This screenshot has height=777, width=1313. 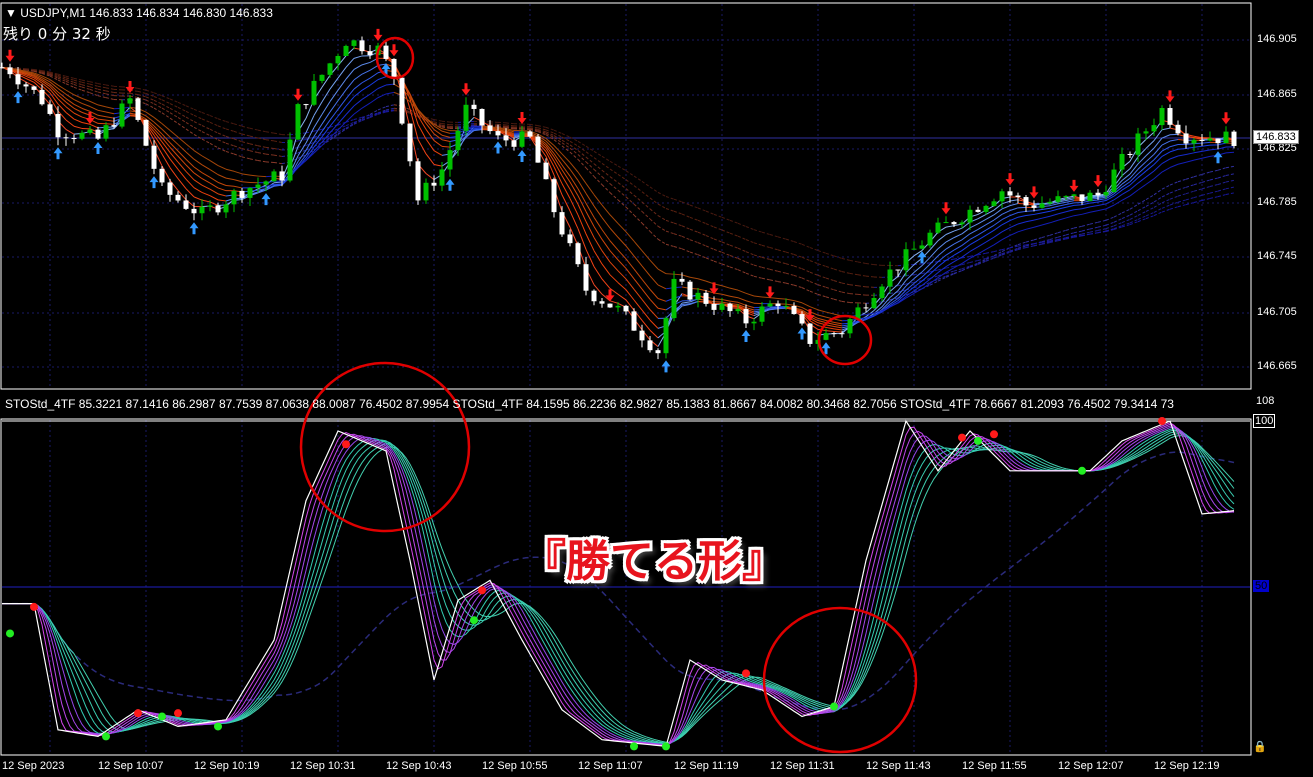 I want to click on triangle-down-icon: ▼, so click(x=11, y=13).